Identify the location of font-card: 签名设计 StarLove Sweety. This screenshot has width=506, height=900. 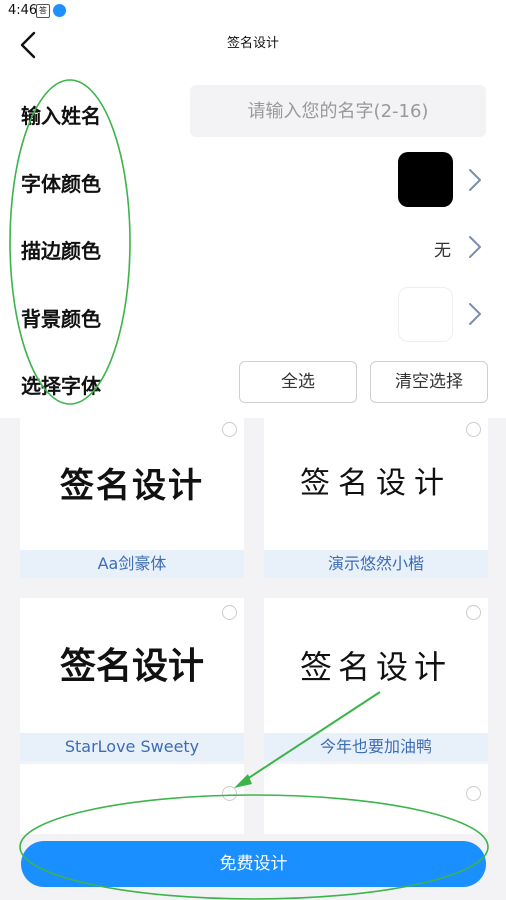
(132, 679).